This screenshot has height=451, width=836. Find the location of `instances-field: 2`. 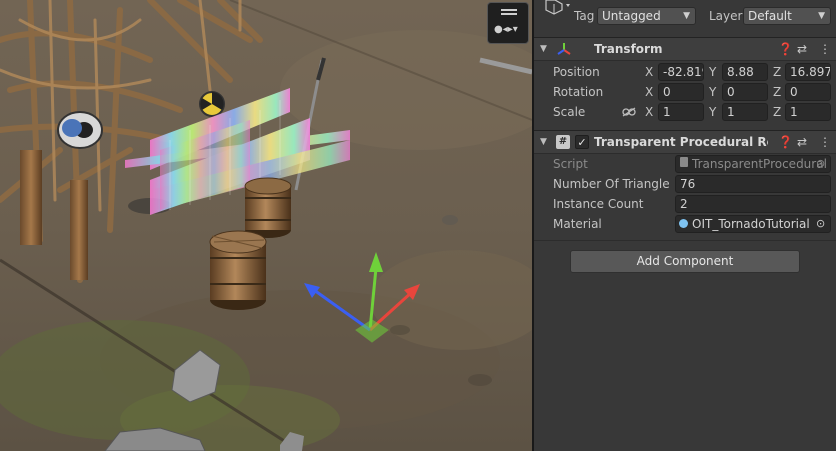

instances-field: 2 is located at coordinates (753, 204).